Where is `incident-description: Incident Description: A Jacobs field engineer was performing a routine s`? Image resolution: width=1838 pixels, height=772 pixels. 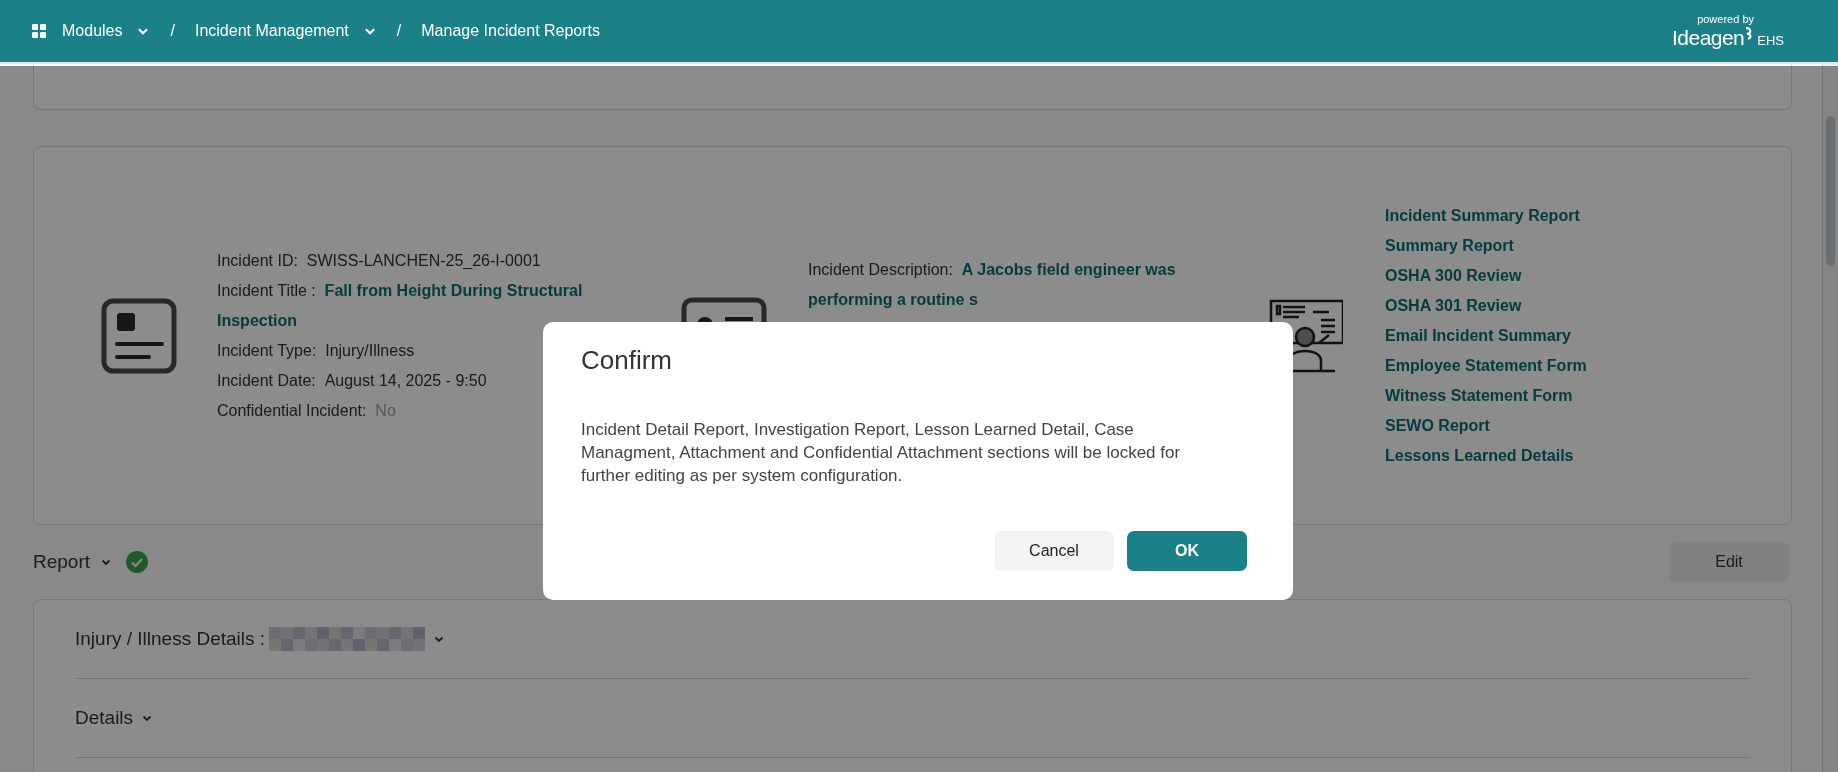 incident-description: Incident Description: A Jacobs field engineer was performing a routine s is located at coordinates (992, 285).